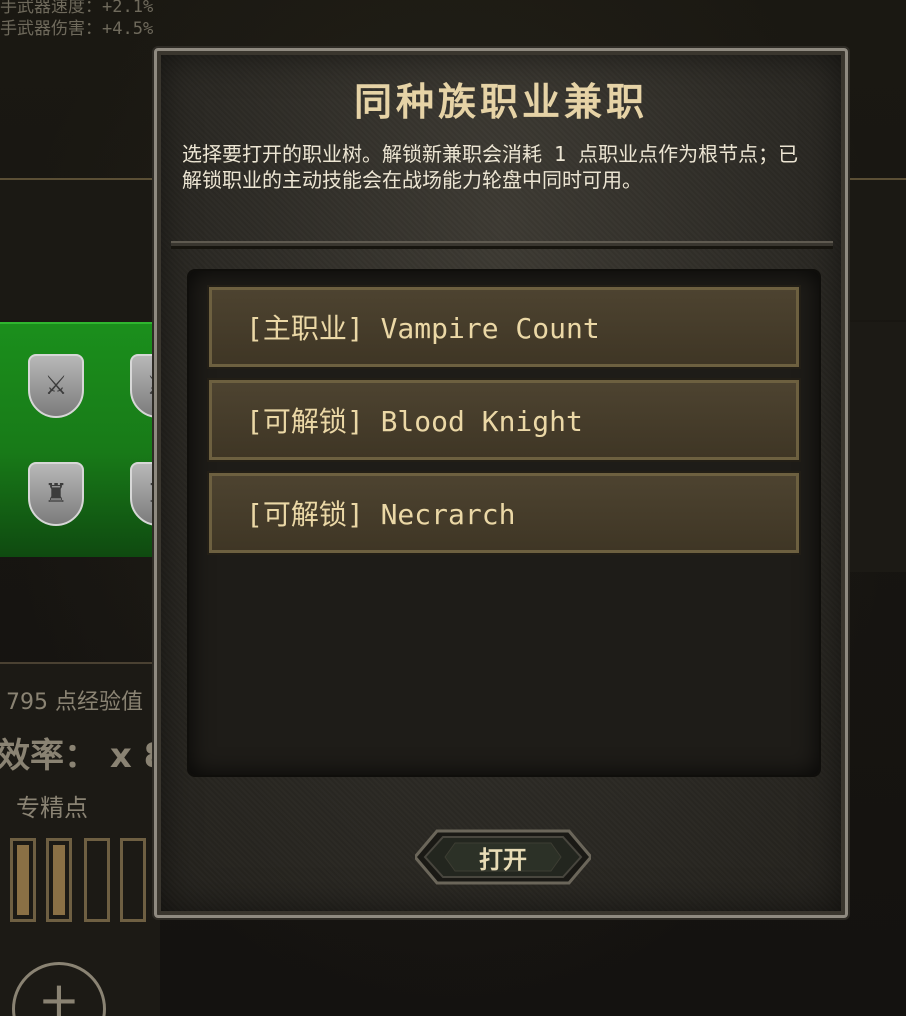 This screenshot has width=906, height=1016. What do you see at coordinates (52, 808) in the screenshot?
I see `spec-points-label: 专精点` at bounding box center [52, 808].